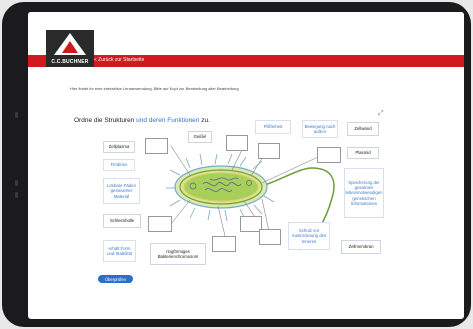 The width and height of the screenshot is (473, 329). I want to click on cytoplasm-shape, so click(221, 187).